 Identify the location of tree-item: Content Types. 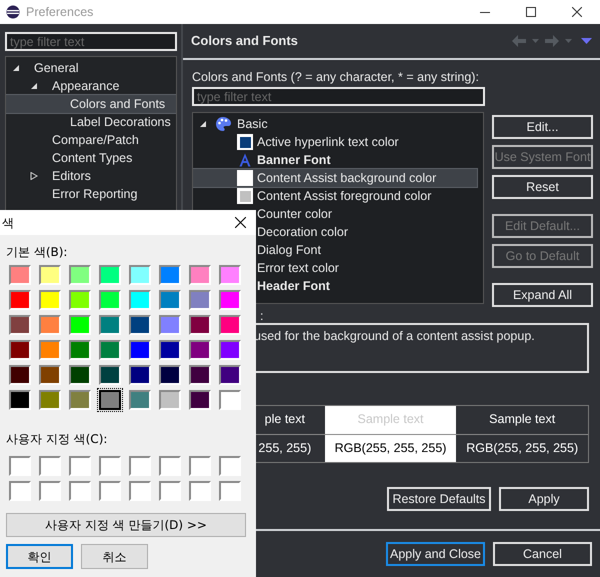
(91, 158).